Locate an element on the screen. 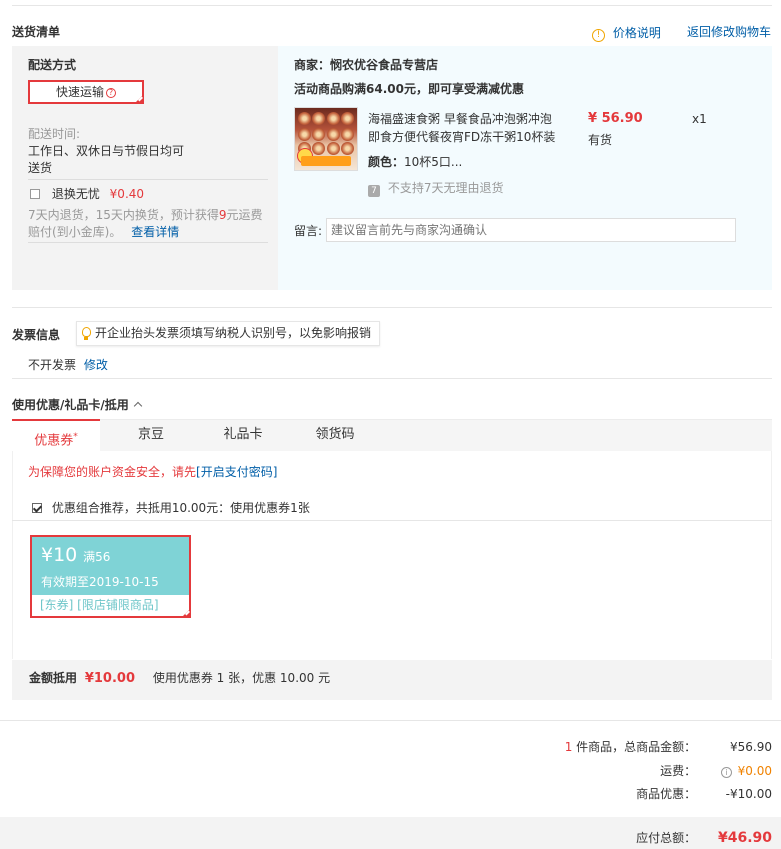  memo-label: 留言: is located at coordinates (308, 231).